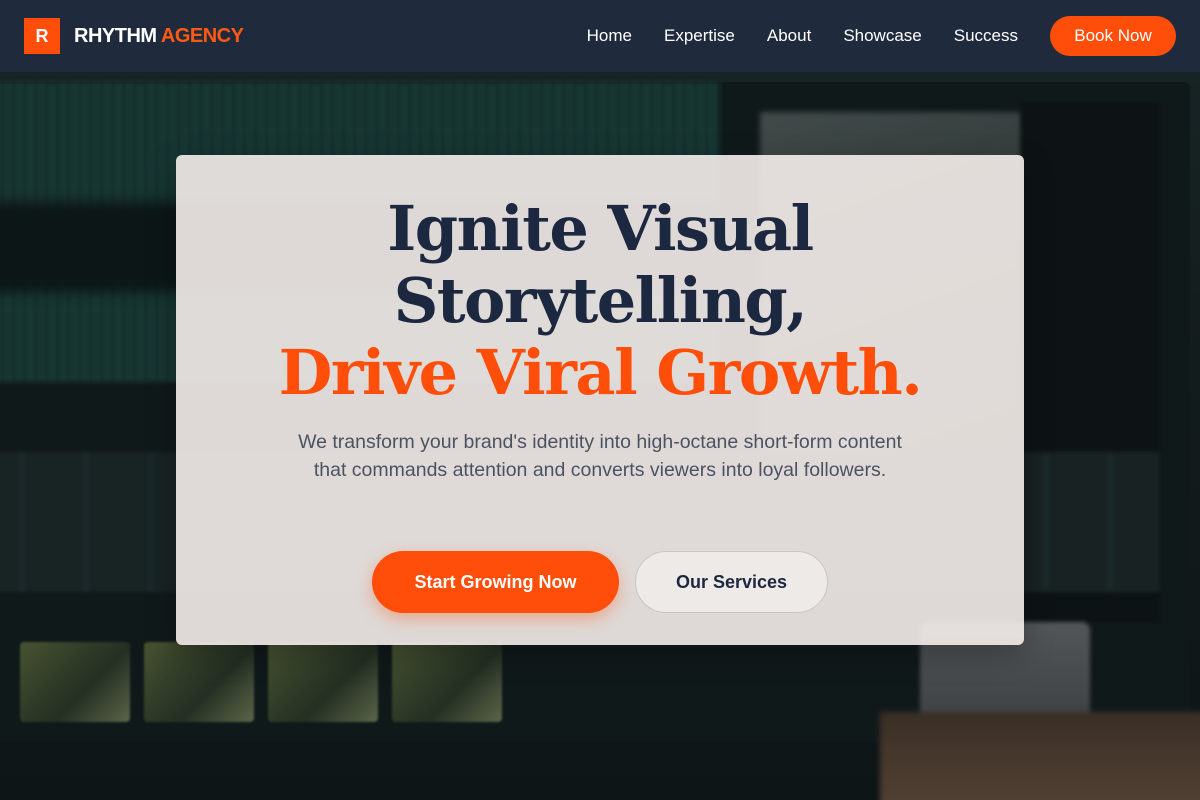 This screenshot has height=800, width=1200. Describe the element at coordinates (986, 36) in the screenshot. I see `nav-link-success: Success` at that location.